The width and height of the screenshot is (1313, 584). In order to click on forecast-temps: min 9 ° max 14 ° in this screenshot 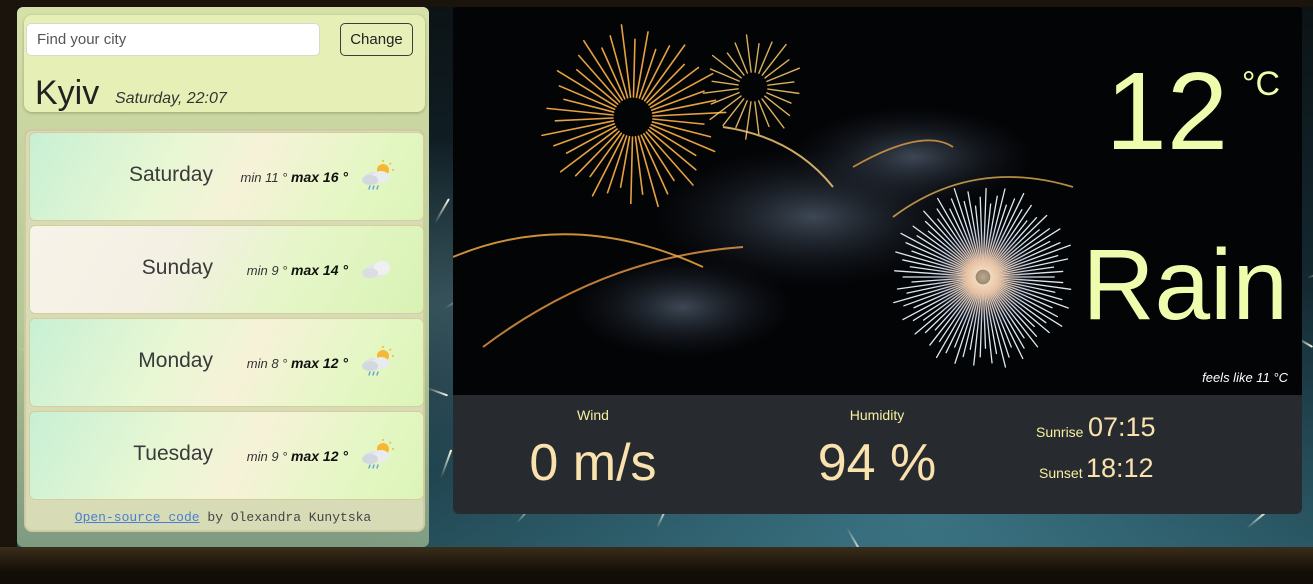, I will do `click(297, 270)`.